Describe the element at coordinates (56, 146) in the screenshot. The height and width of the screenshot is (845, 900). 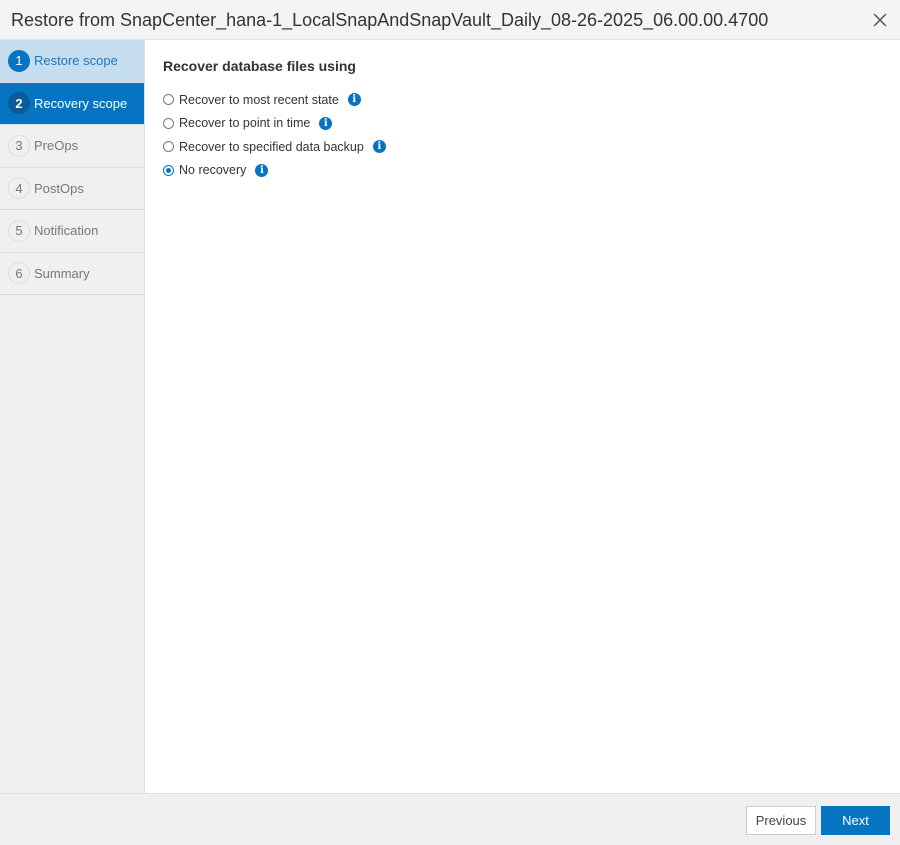
I see `step-label: PreOps` at that location.